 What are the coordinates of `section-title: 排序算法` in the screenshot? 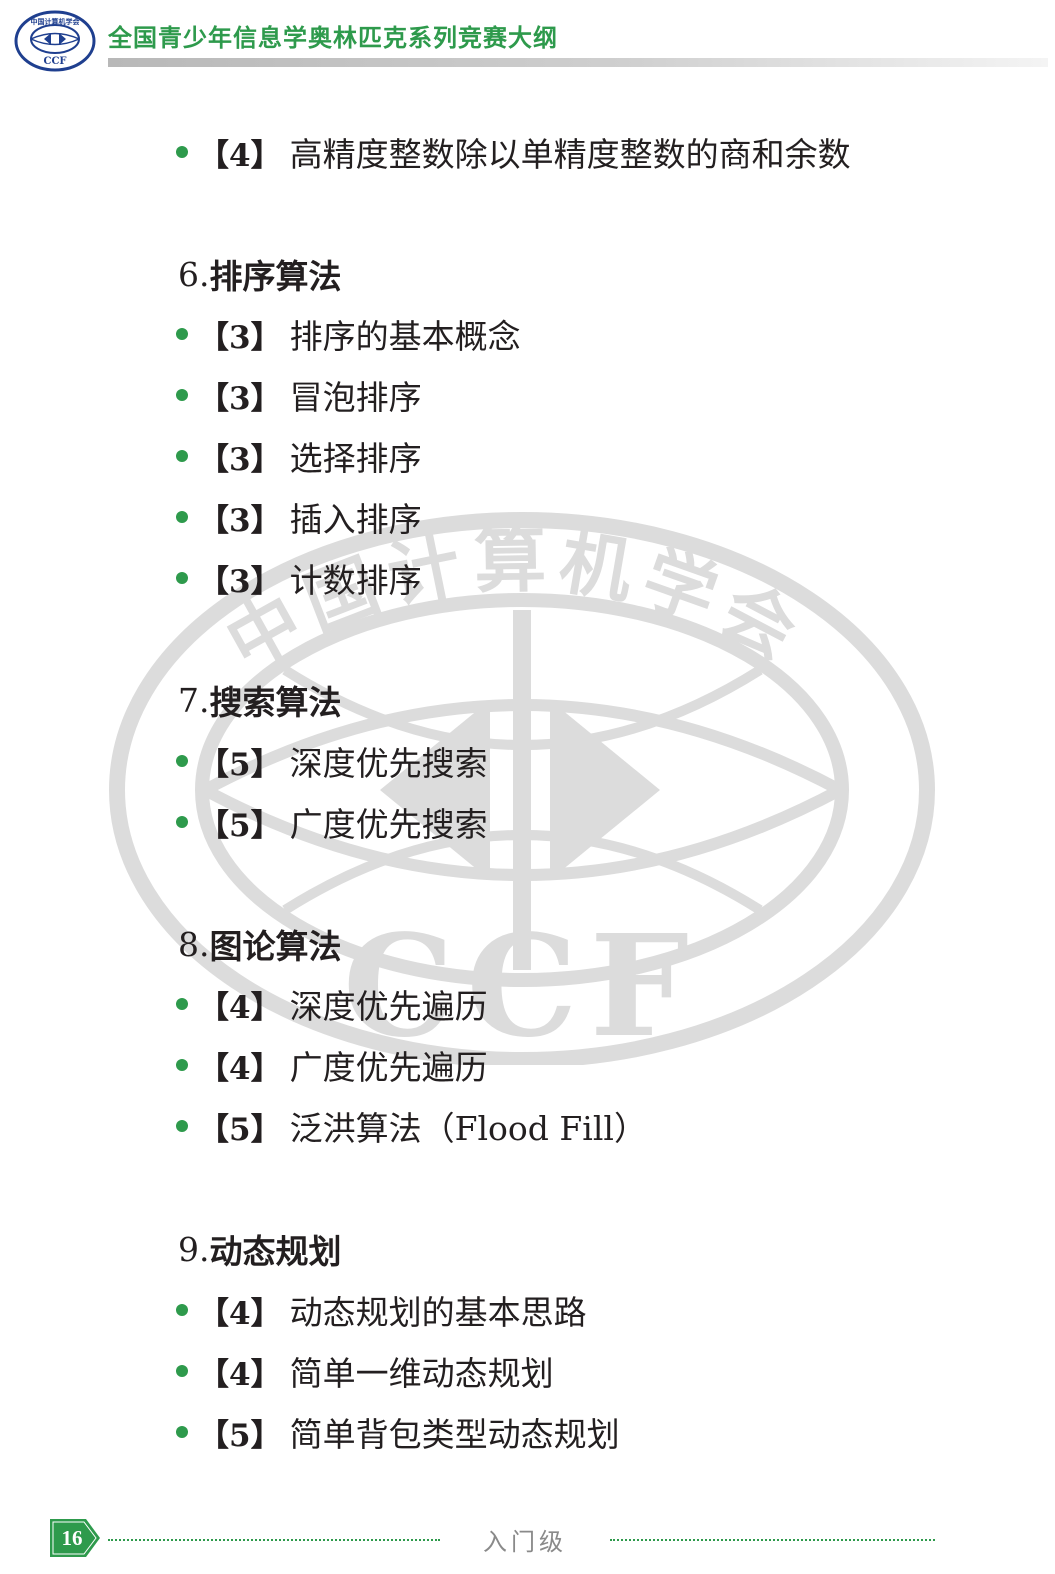 It's located at (275, 276).